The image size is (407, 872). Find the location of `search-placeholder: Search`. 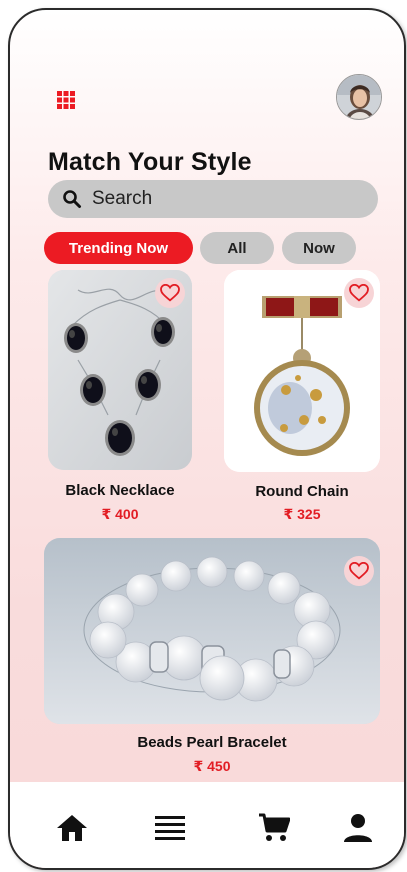

search-placeholder: Search is located at coordinates (122, 198).